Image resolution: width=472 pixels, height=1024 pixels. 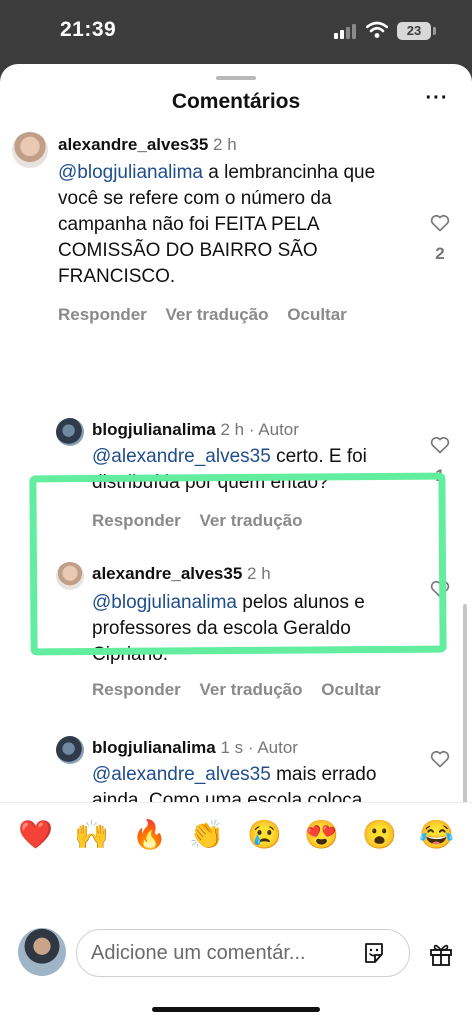 I want to click on battery-indicator: 23, so click(x=414, y=31).